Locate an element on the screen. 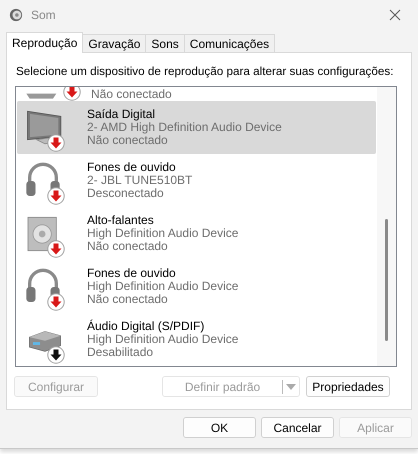 This screenshot has width=418, height=454. device-name: Saída Digital is located at coordinates (121, 114).